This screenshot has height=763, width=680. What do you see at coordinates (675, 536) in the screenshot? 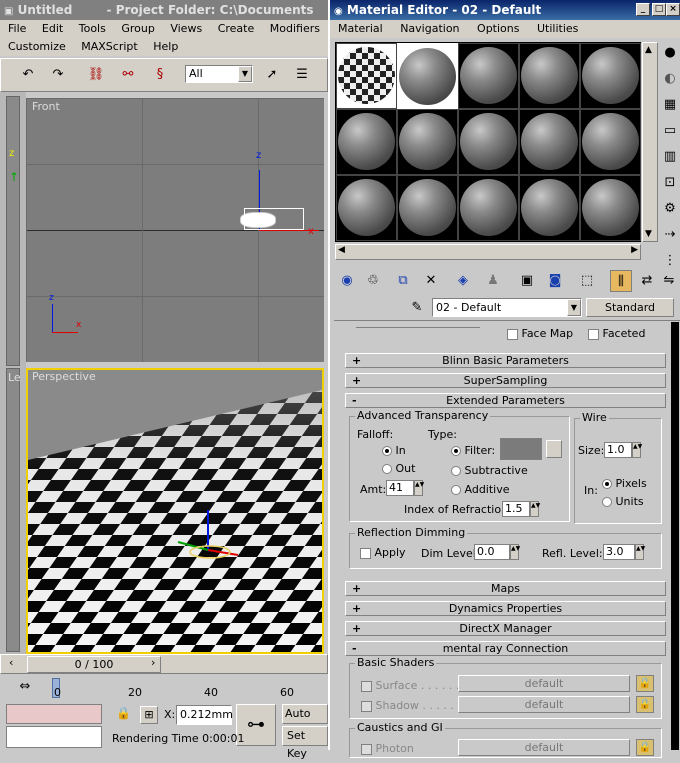
I see `panel-scrollbar` at bounding box center [675, 536].